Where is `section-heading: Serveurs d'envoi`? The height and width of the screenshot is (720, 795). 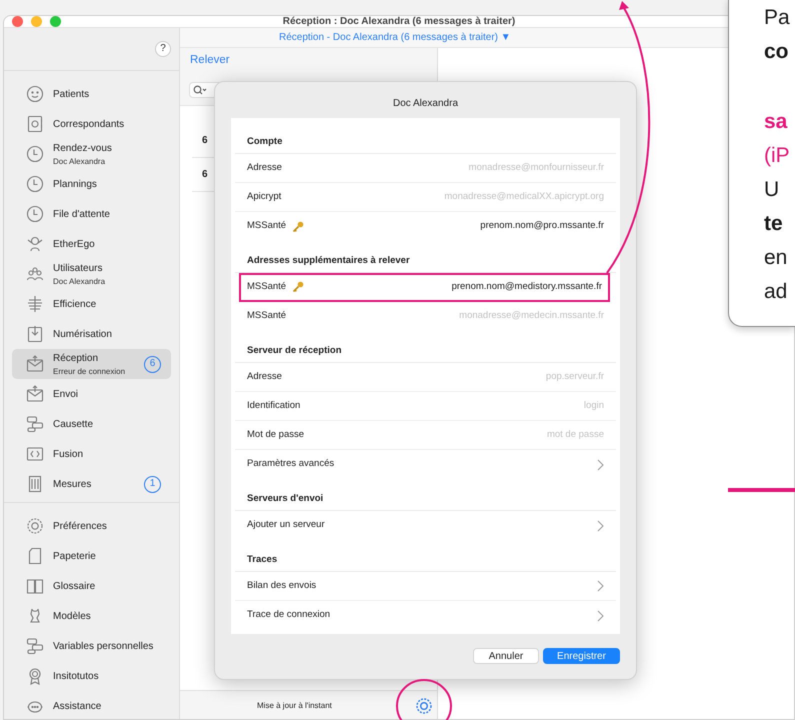
section-heading: Serveurs d'envoi is located at coordinates (425, 500).